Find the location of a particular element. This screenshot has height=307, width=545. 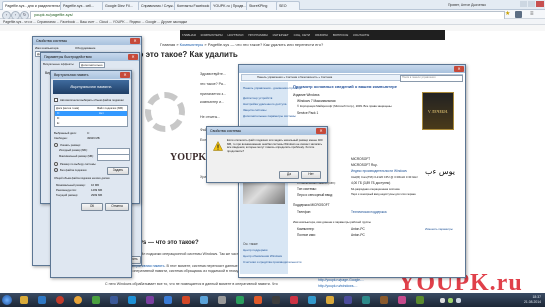

cancel-button: Отмена is located at coordinates (117, 207).